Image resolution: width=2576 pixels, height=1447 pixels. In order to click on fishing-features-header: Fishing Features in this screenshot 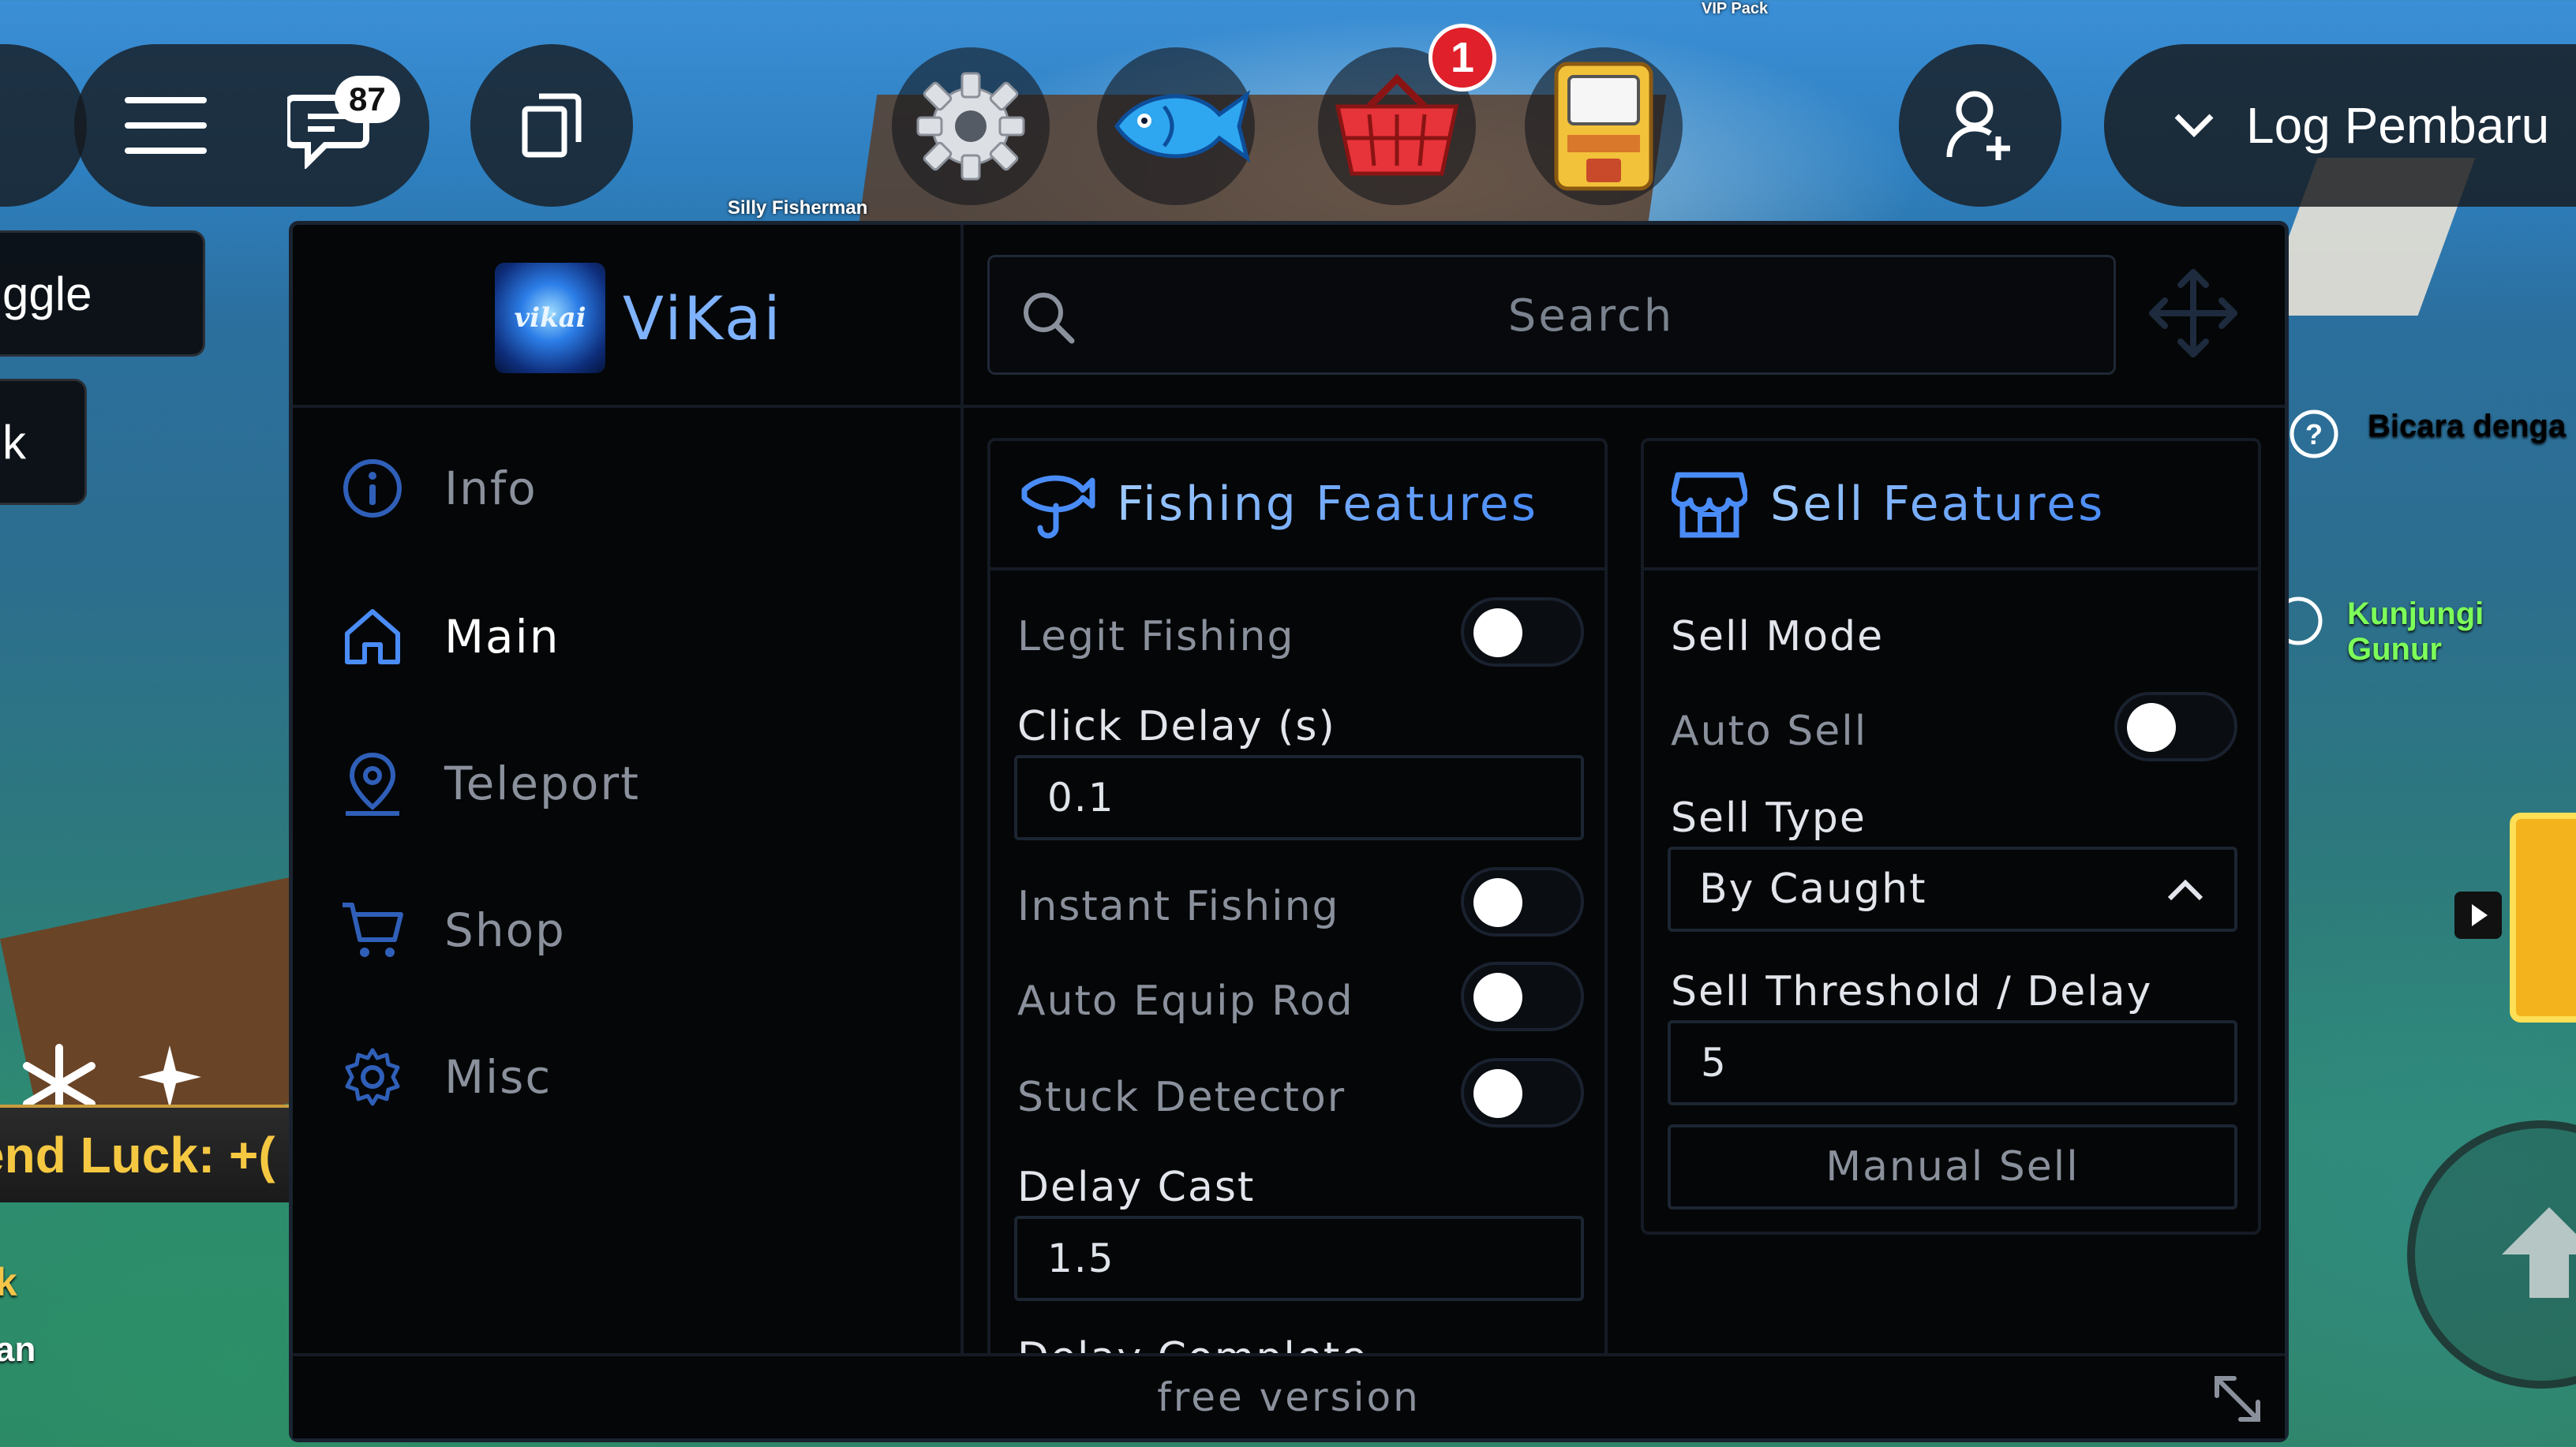, I will do `click(1297, 506)`.